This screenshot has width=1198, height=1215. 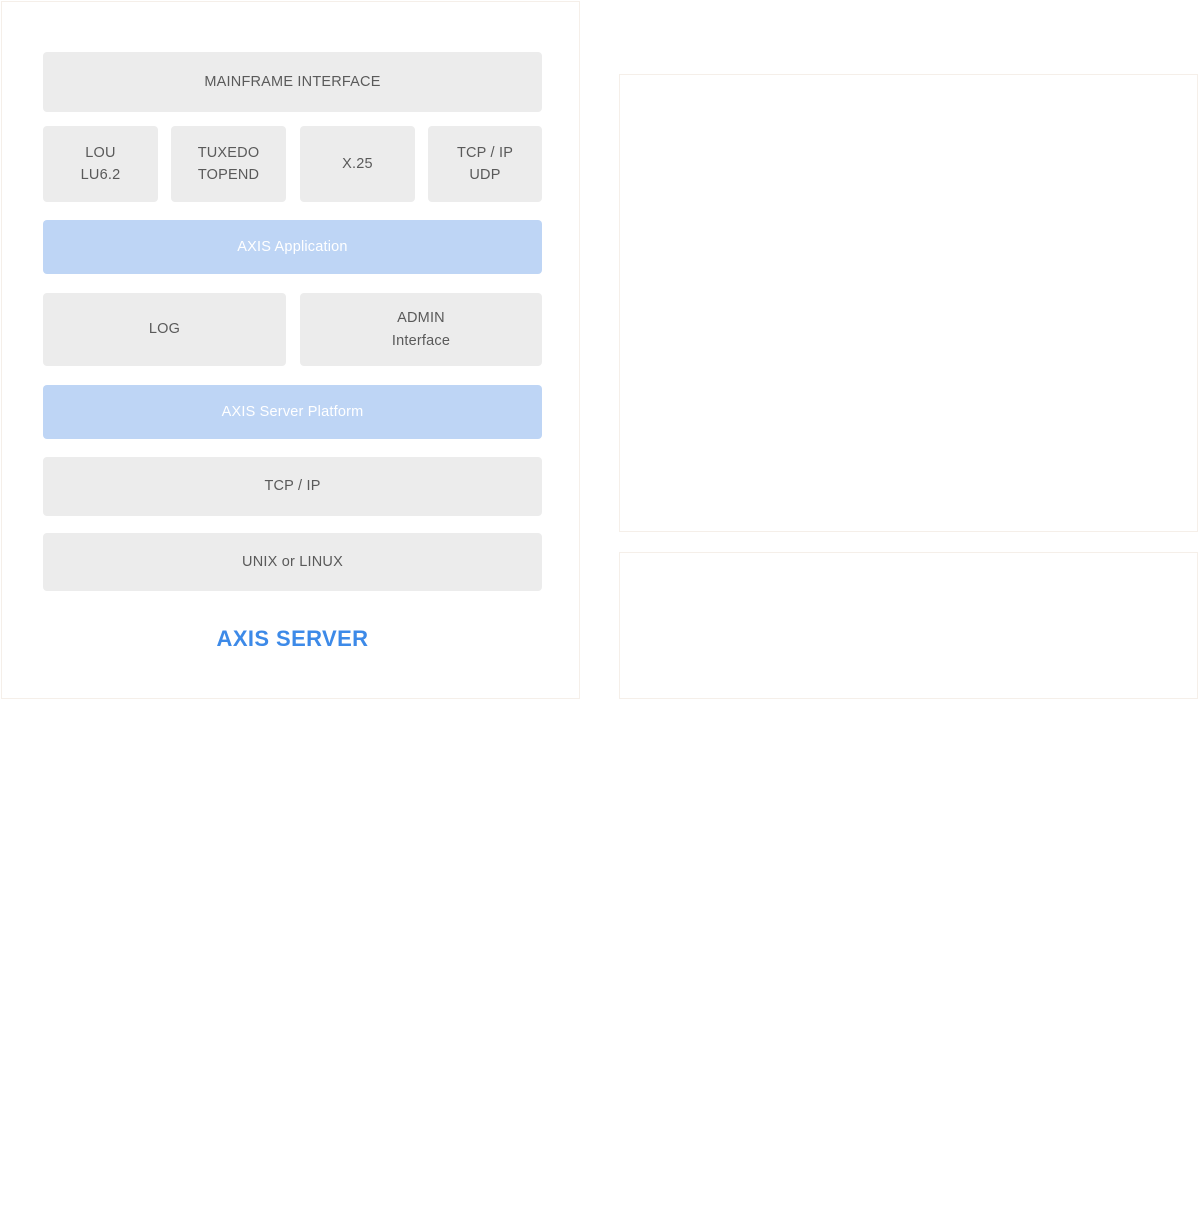 What do you see at coordinates (421, 318) in the screenshot?
I see `block-label-line1: ADMIN` at bounding box center [421, 318].